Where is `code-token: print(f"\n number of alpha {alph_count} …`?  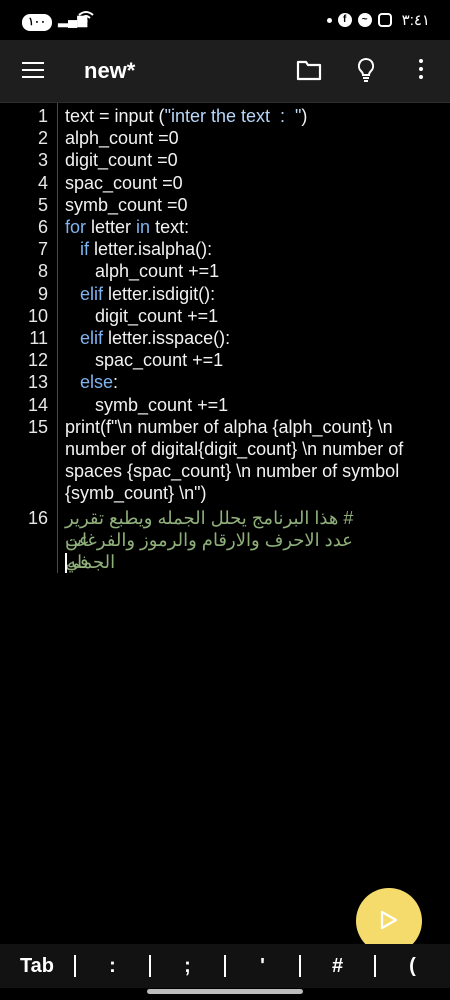 code-token: print(f"\n number of alpha {alph_count} … is located at coordinates (229, 426).